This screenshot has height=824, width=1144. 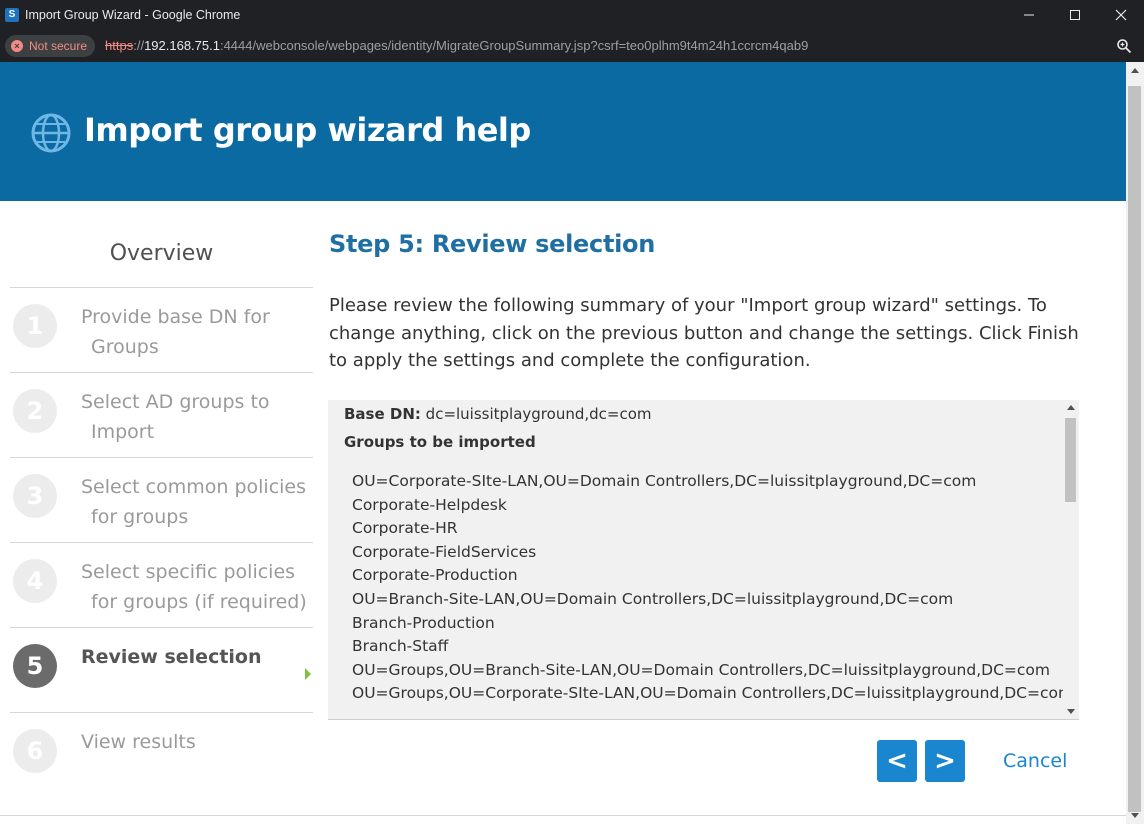 I want to click on page-title: Import group wizard help, so click(x=307, y=130).